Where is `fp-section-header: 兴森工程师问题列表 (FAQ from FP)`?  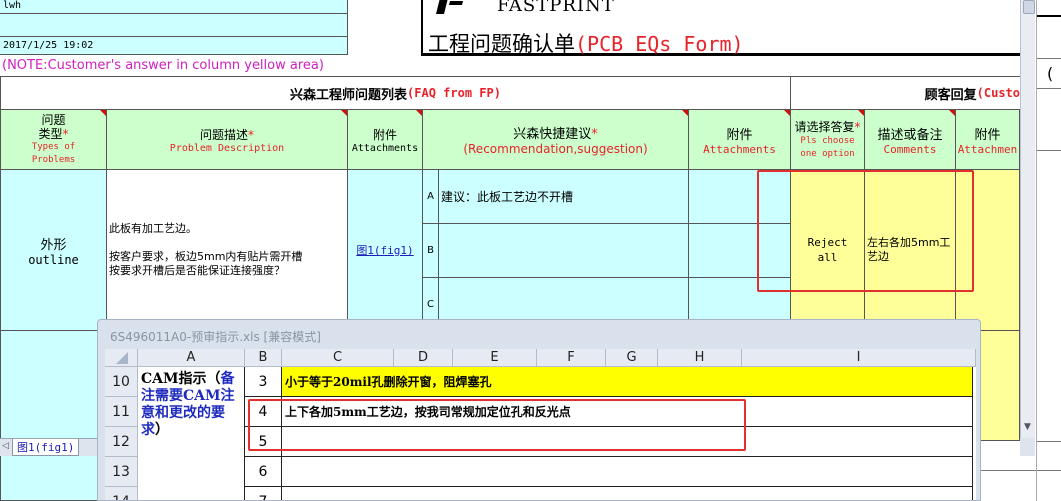
fp-section-header: 兴森工程师问题列表 (FAQ from FP) is located at coordinates (395, 93).